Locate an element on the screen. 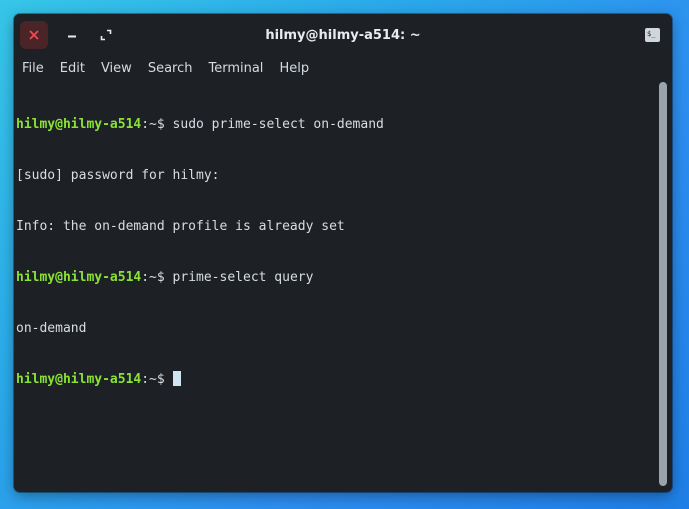 Image resolution: width=689 pixels, height=509 pixels. maximize-icon is located at coordinates (106, 35).